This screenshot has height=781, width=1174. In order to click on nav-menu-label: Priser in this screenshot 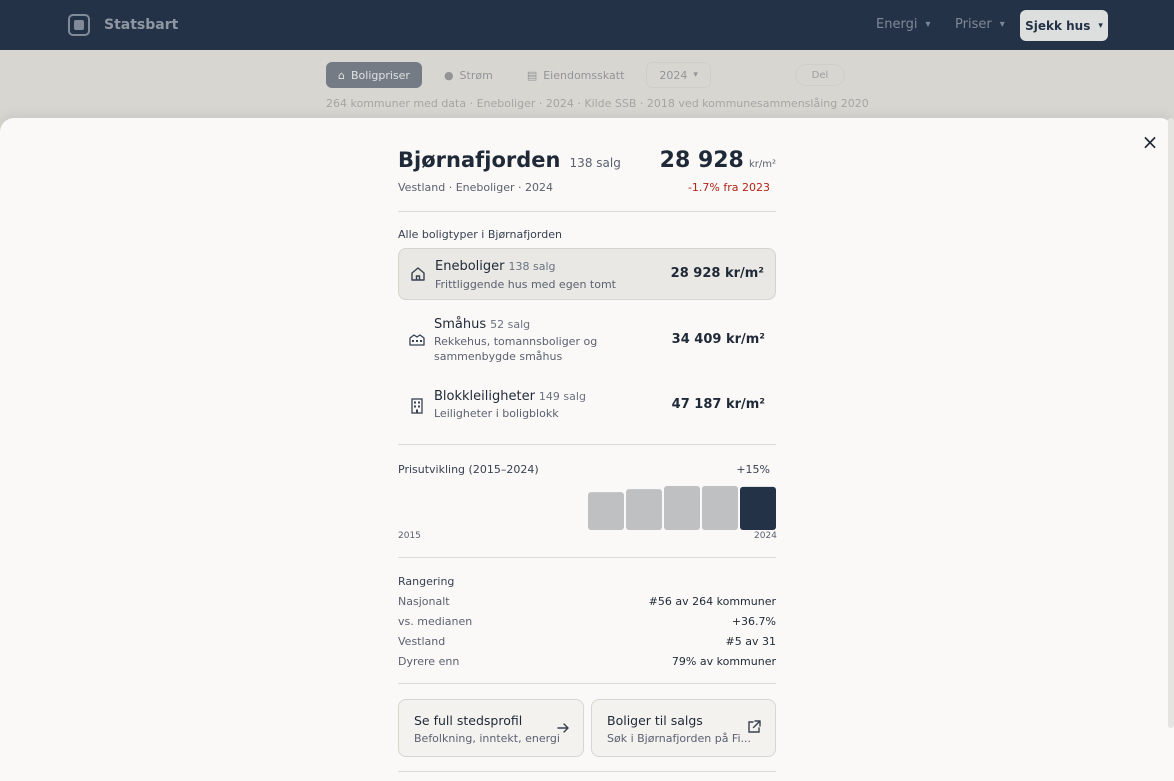, I will do `click(973, 24)`.